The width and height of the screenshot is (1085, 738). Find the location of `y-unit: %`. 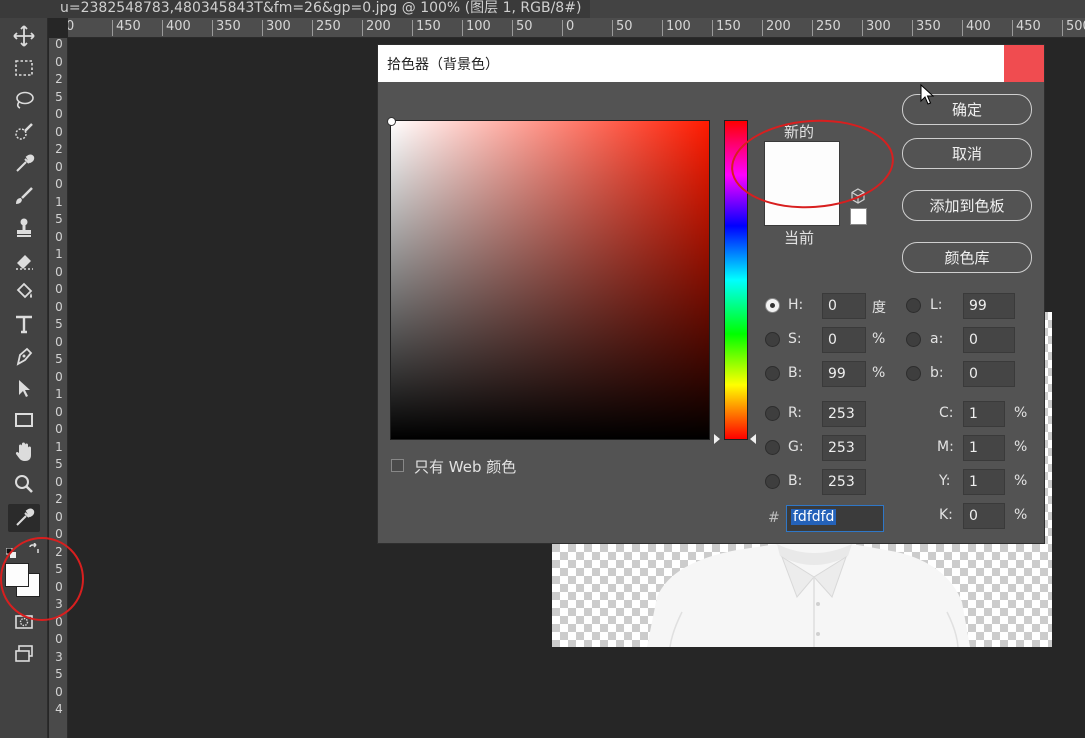

y-unit: % is located at coordinates (1021, 481).